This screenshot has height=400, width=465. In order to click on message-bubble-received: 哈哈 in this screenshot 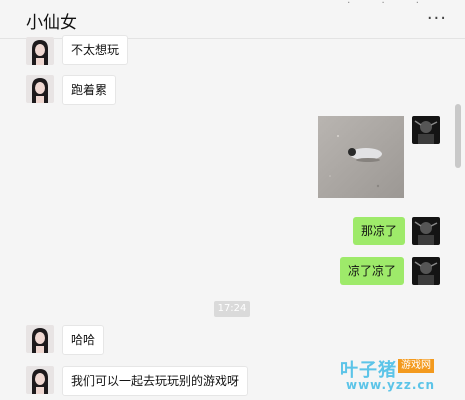, I will do `click(83, 340)`.